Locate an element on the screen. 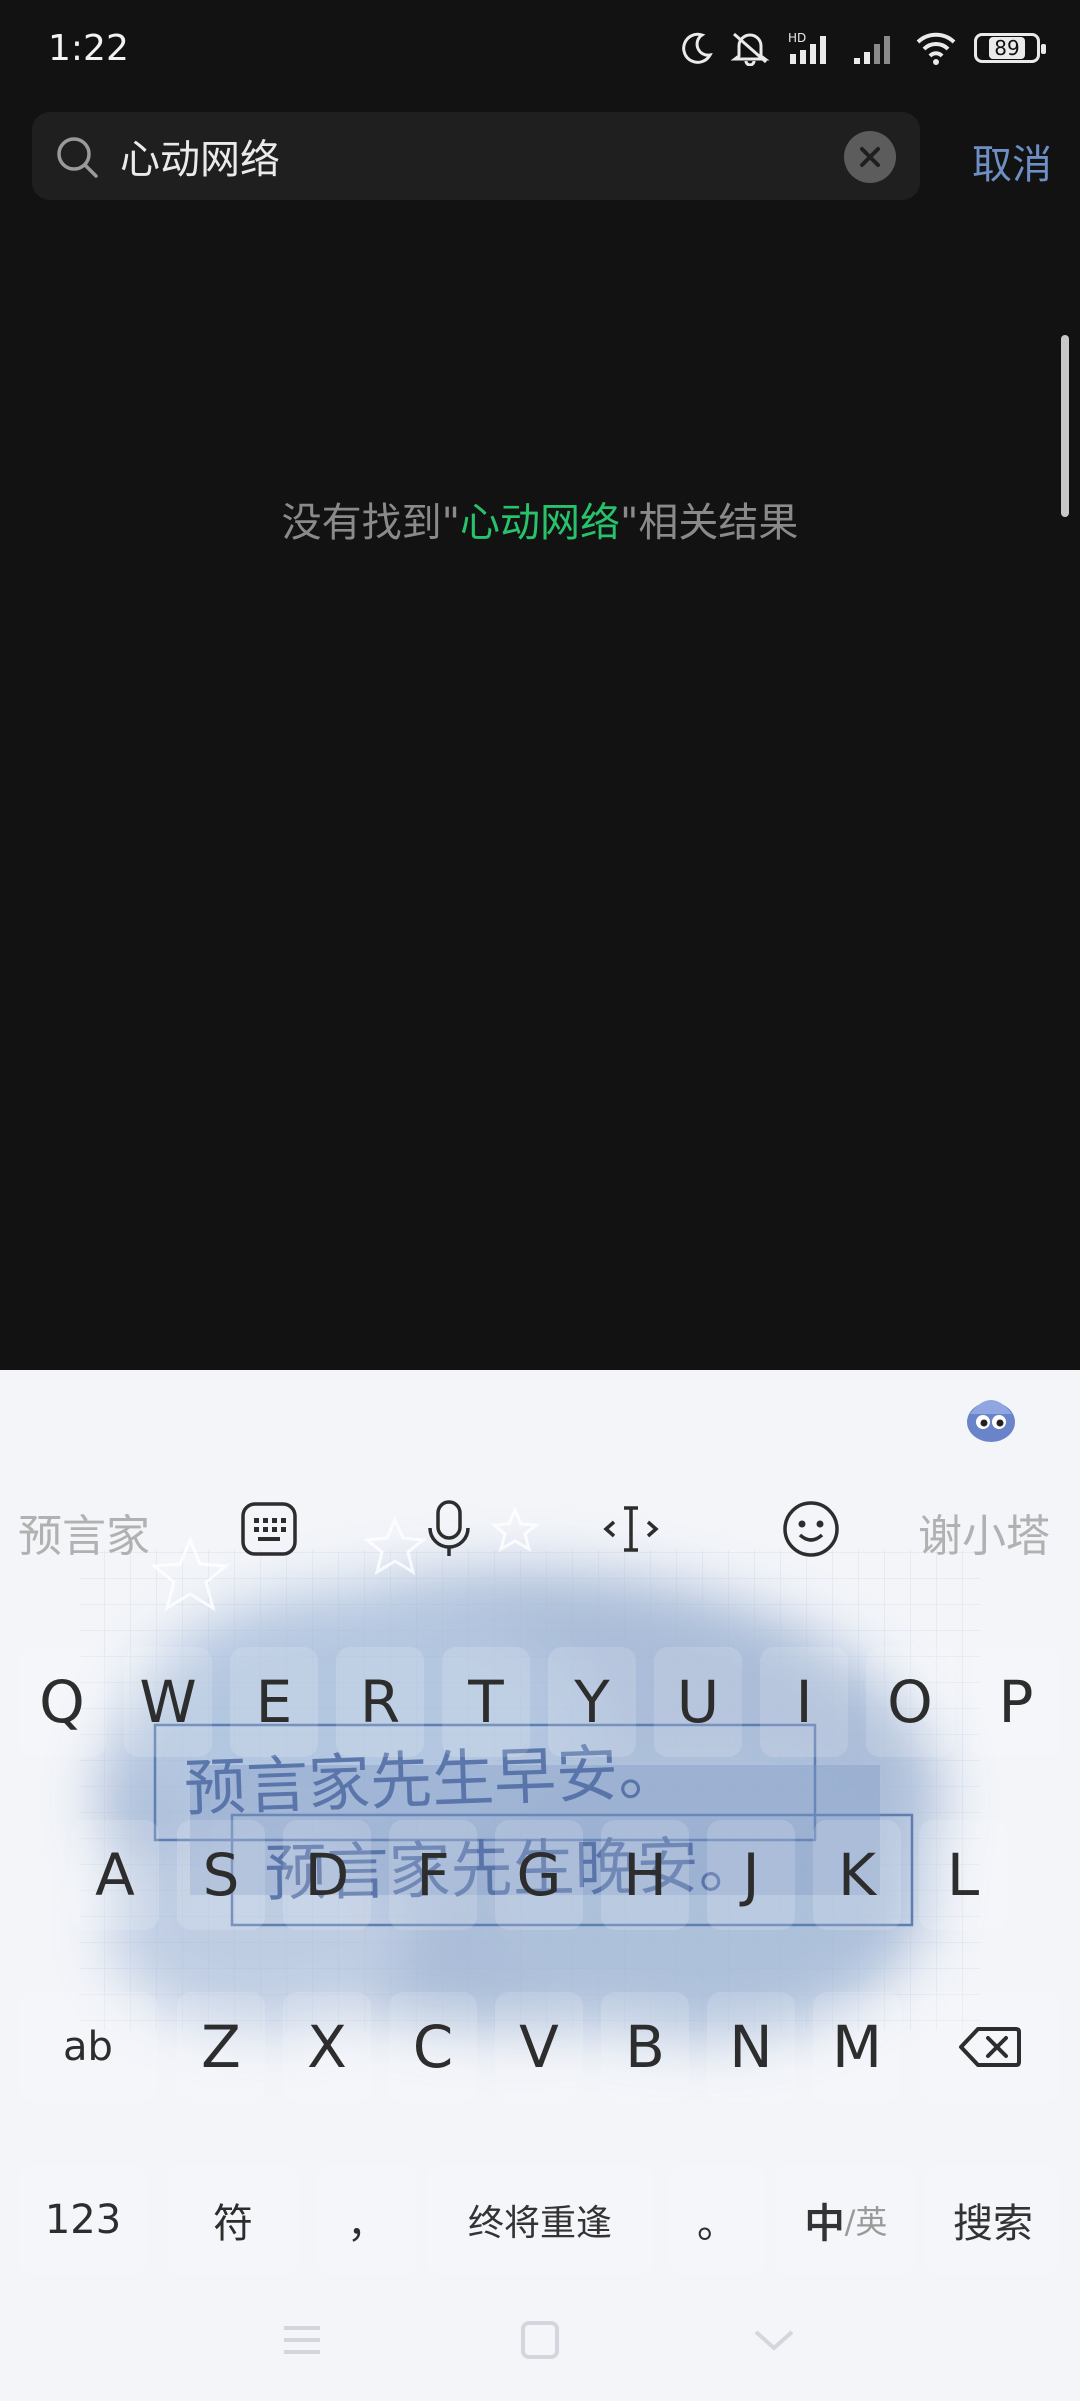 This screenshot has height=2401, width=1080. key-y: Y is located at coordinates (592, 1702).